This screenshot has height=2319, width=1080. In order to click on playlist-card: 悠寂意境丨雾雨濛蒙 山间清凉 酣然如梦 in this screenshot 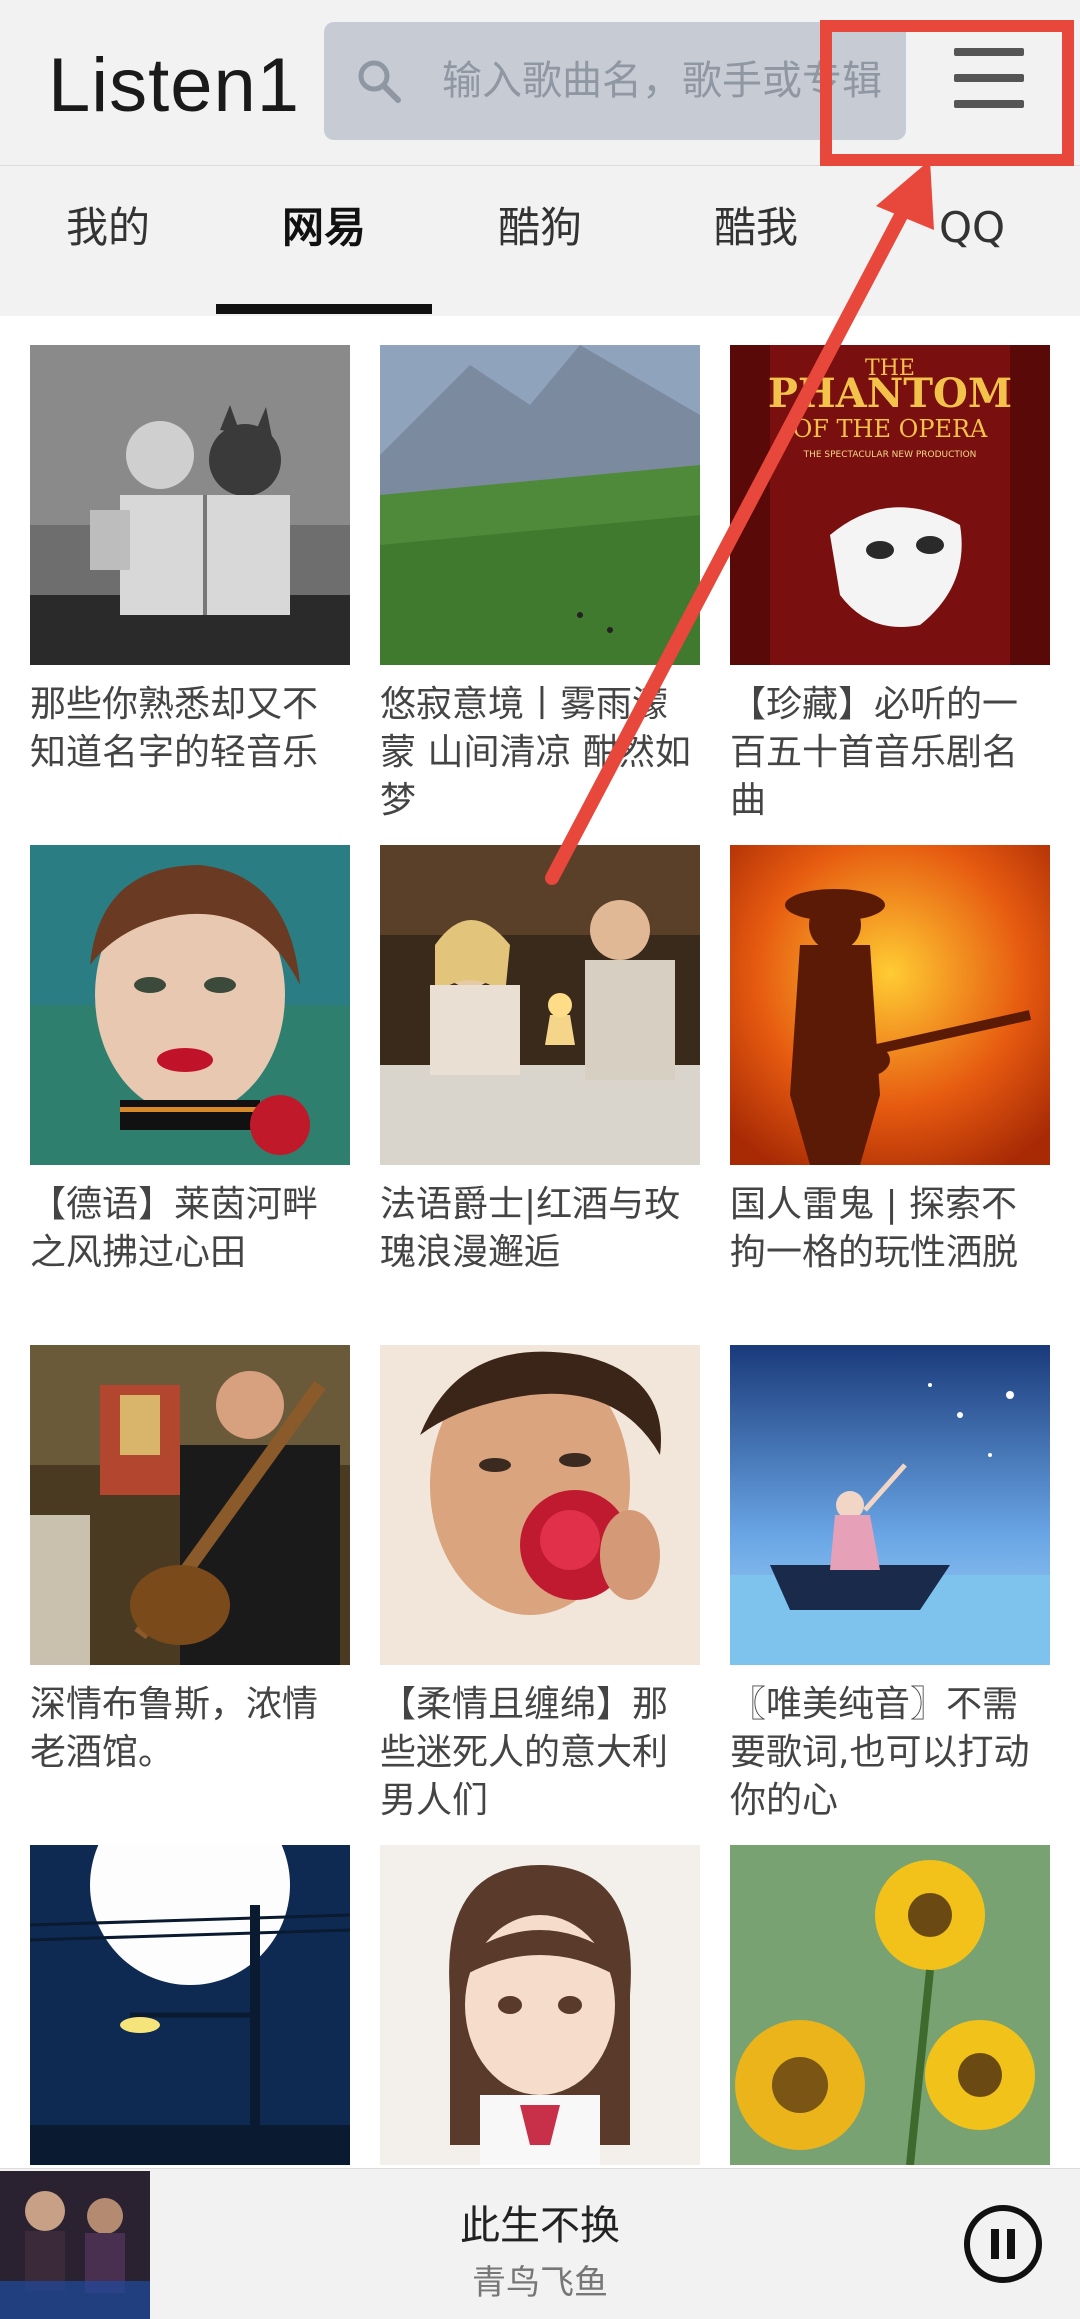, I will do `click(540, 585)`.